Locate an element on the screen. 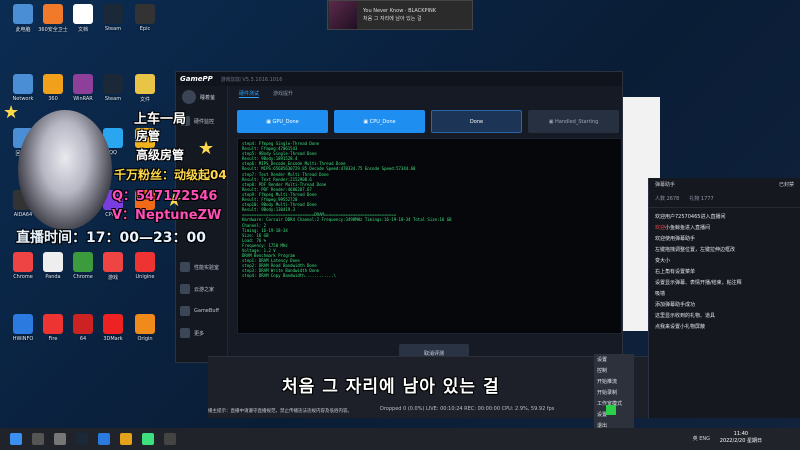  desktop-icon: 360 is located at coordinates (53, 88).